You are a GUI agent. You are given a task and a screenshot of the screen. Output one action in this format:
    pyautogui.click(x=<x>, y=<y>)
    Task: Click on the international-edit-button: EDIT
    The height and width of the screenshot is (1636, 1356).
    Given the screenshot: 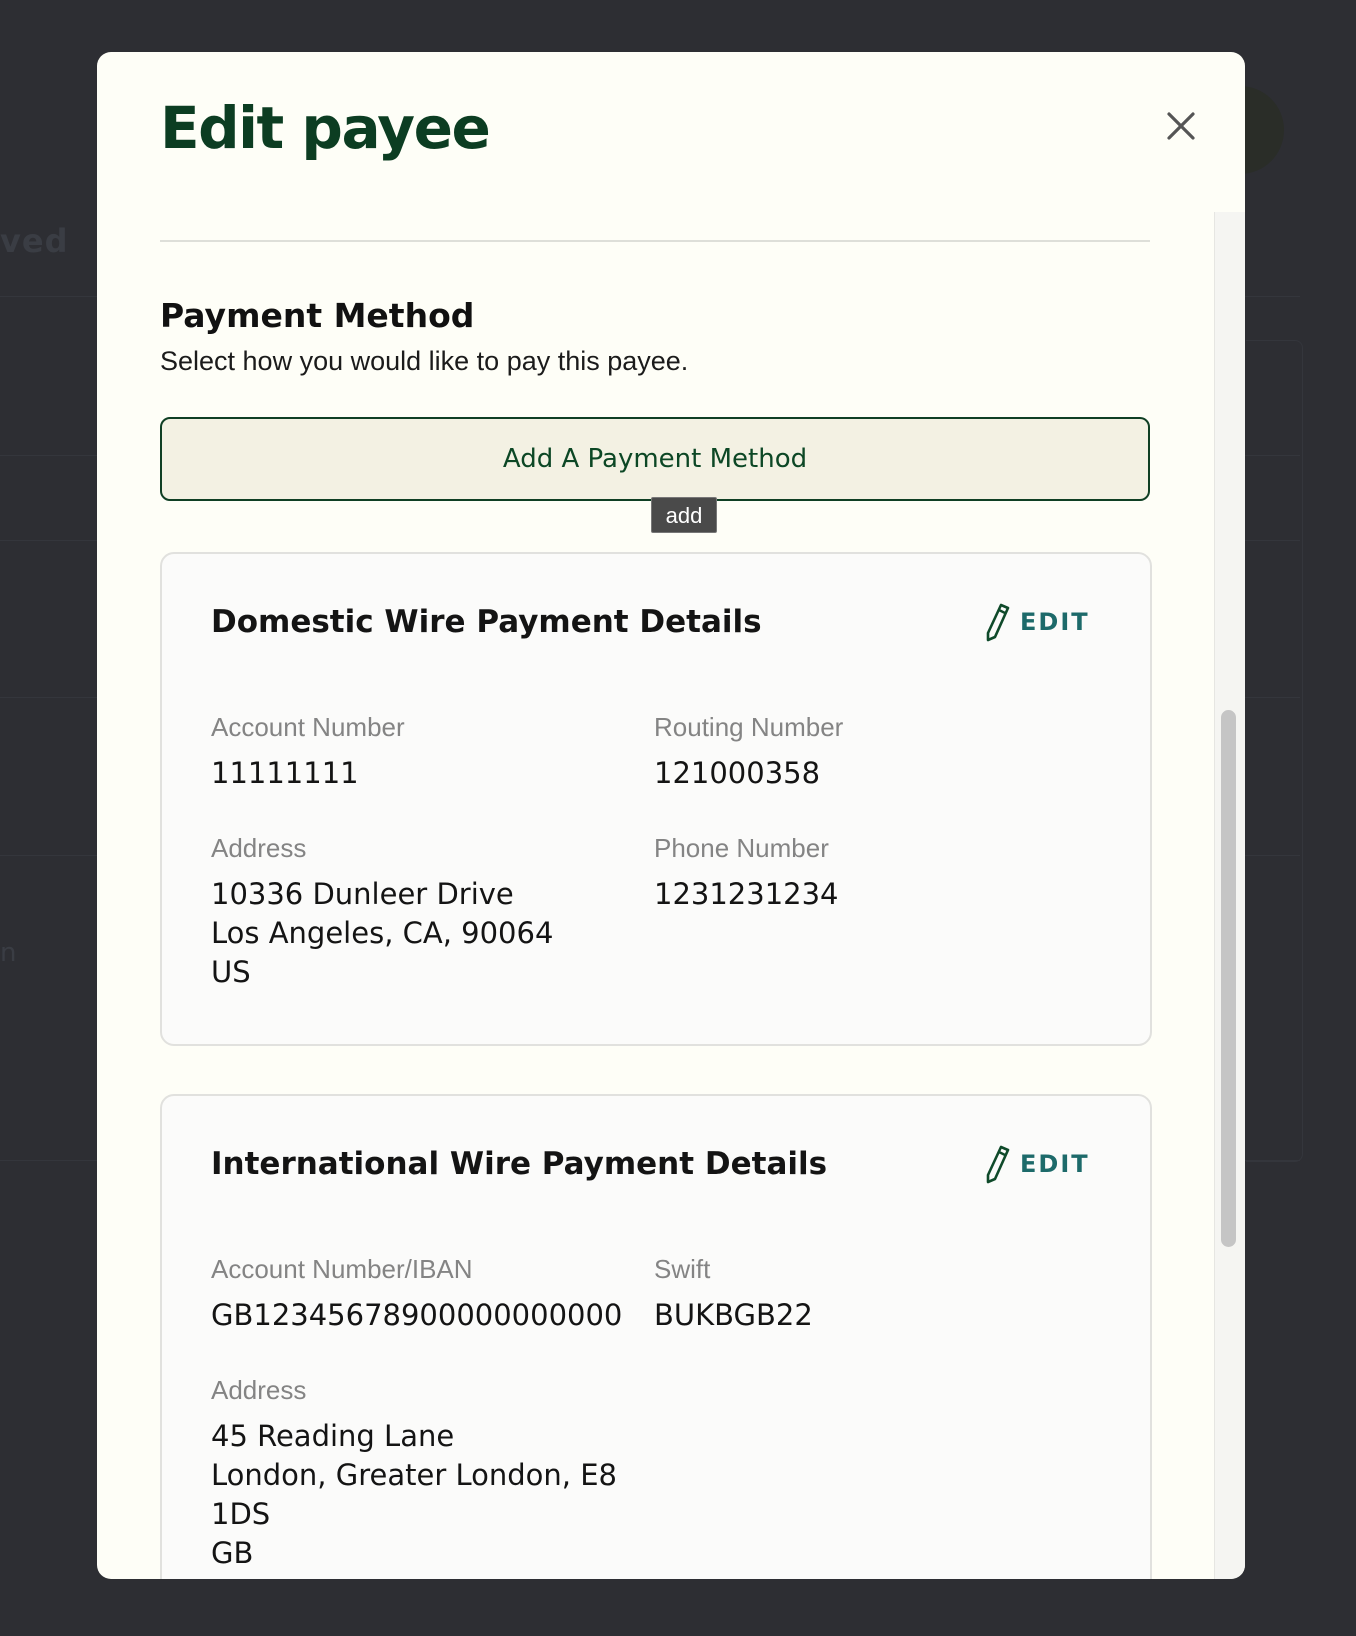 What is the action you would take?
    pyautogui.click(x=1036, y=1164)
    